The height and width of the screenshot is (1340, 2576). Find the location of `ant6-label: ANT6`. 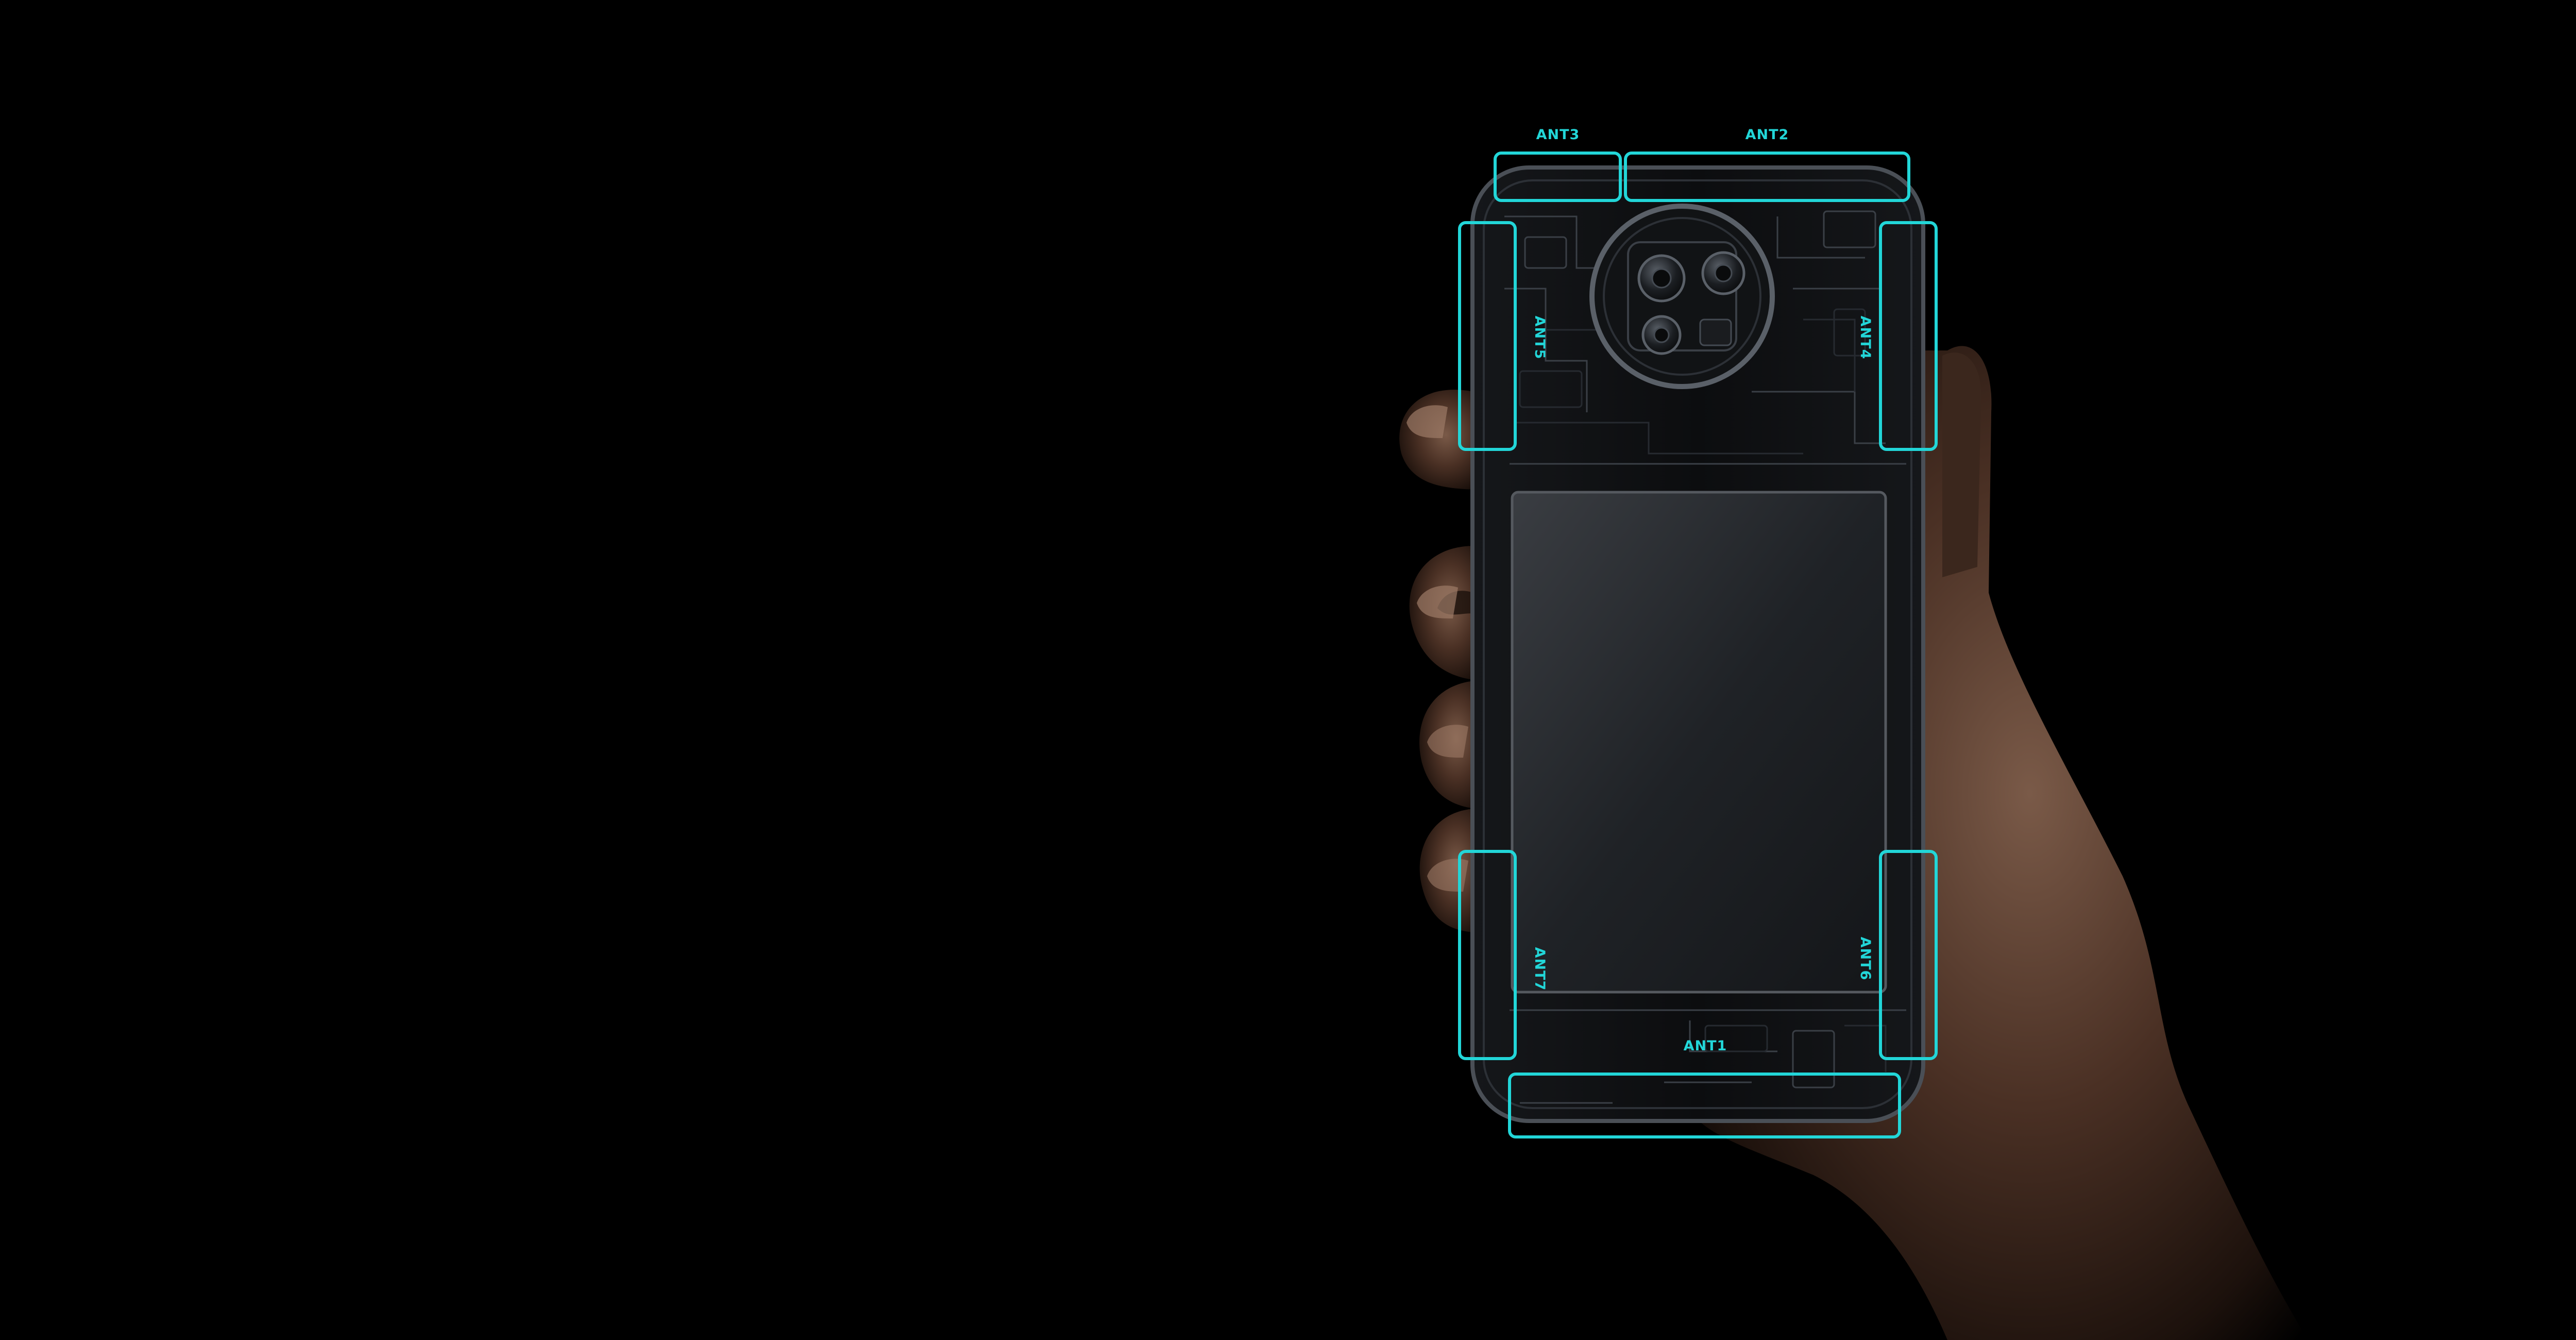

ant6-label: ANT6 is located at coordinates (1865, 959).